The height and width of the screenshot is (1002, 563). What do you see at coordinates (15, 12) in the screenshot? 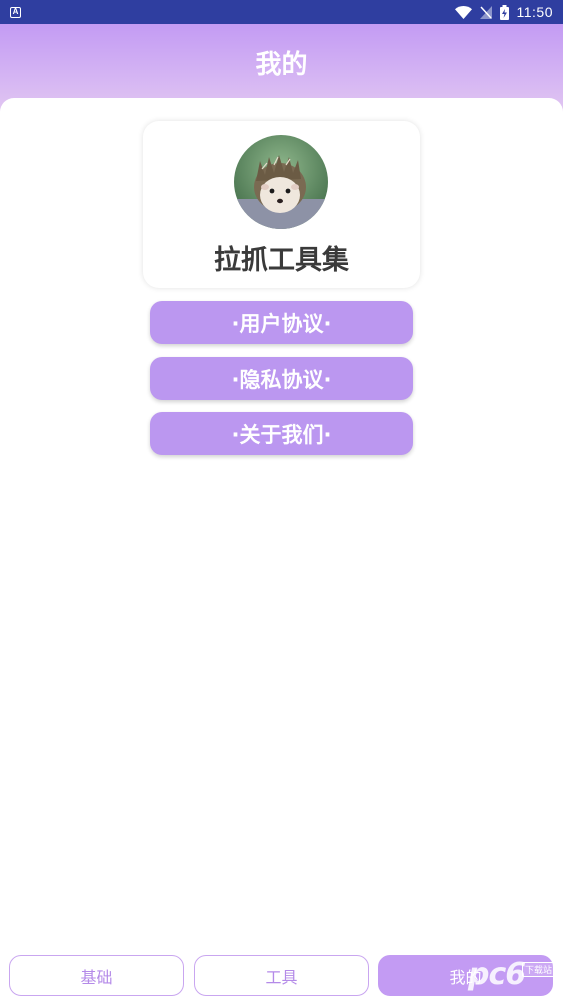
I see `notification-a-icon: A` at bounding box center [15, 12].